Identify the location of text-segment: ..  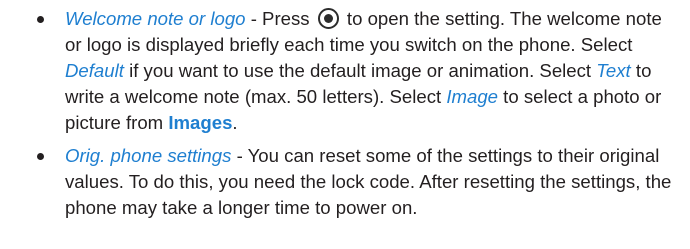
(235, 122).